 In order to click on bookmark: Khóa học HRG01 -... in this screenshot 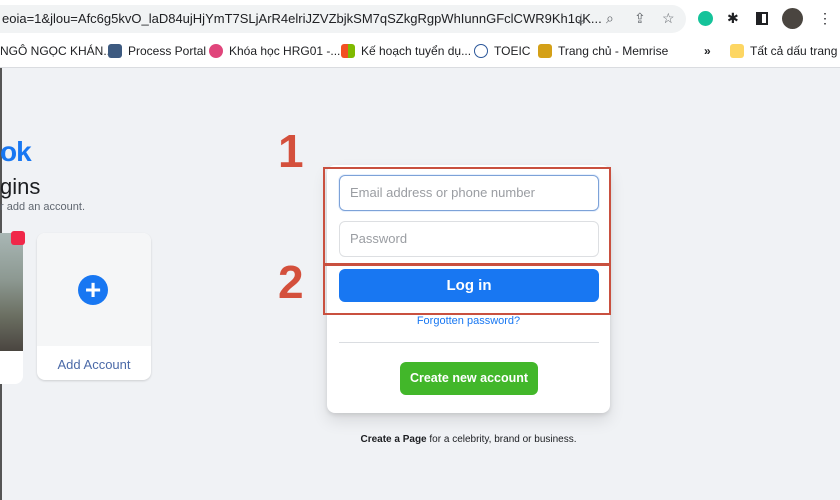, I will do `click(274, 51)`.